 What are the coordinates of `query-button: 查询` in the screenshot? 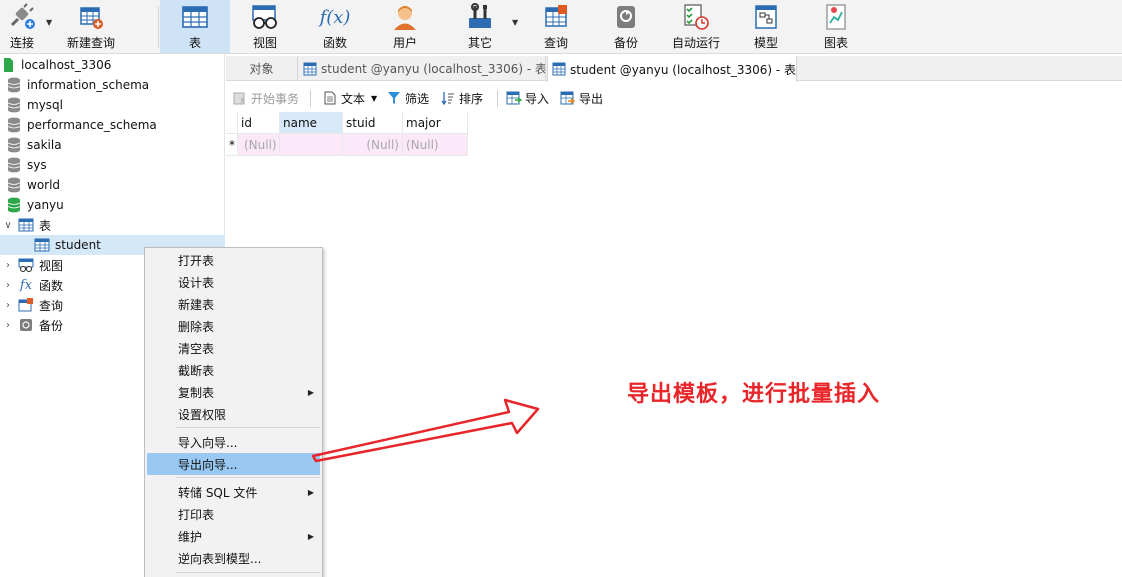 It's located at (556, 26).